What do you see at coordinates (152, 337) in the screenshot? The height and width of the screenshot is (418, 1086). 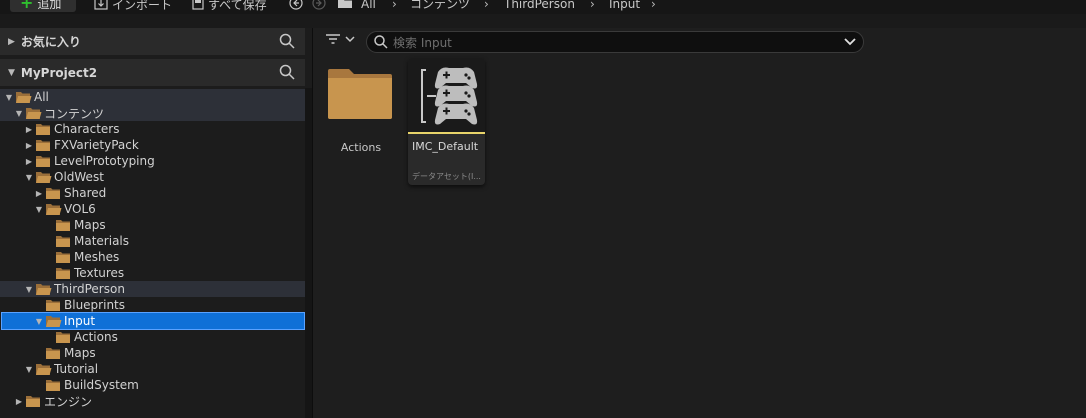 I see `tree-item: Actions` at bounding box center [152, 337].